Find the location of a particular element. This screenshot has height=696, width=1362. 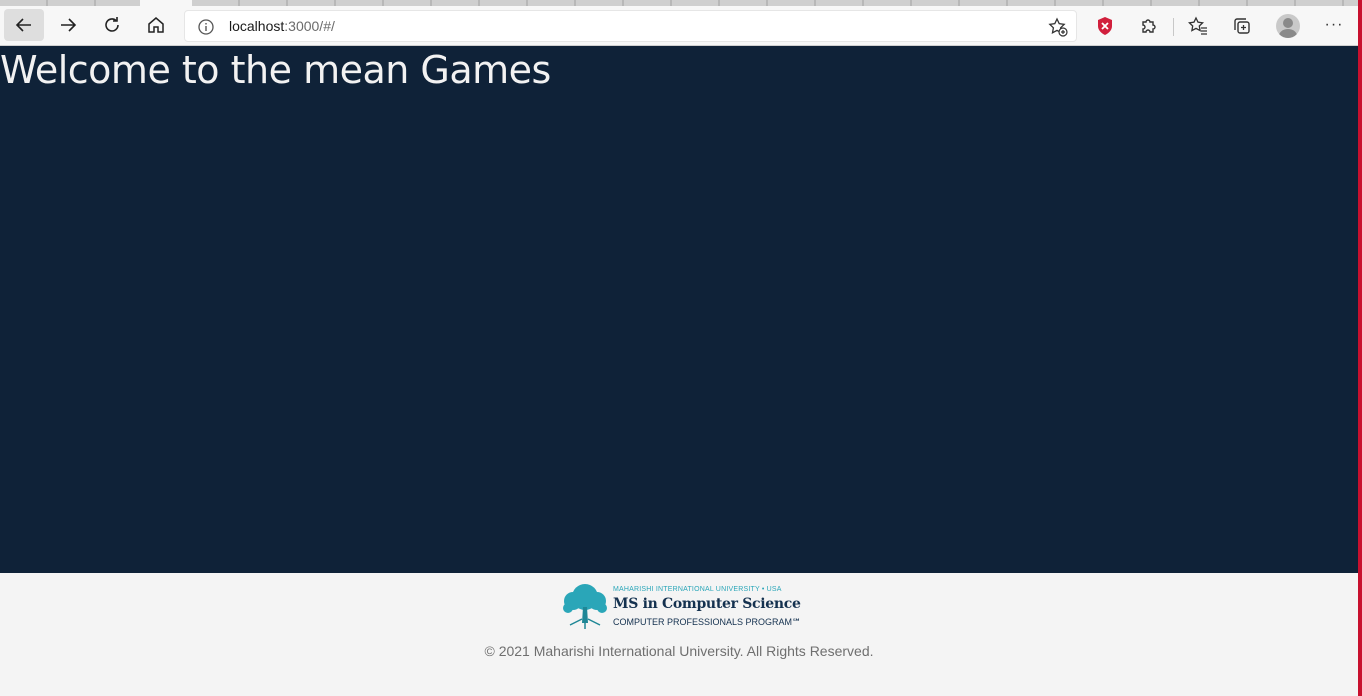

reload-button is located at coordinates (112, 25).